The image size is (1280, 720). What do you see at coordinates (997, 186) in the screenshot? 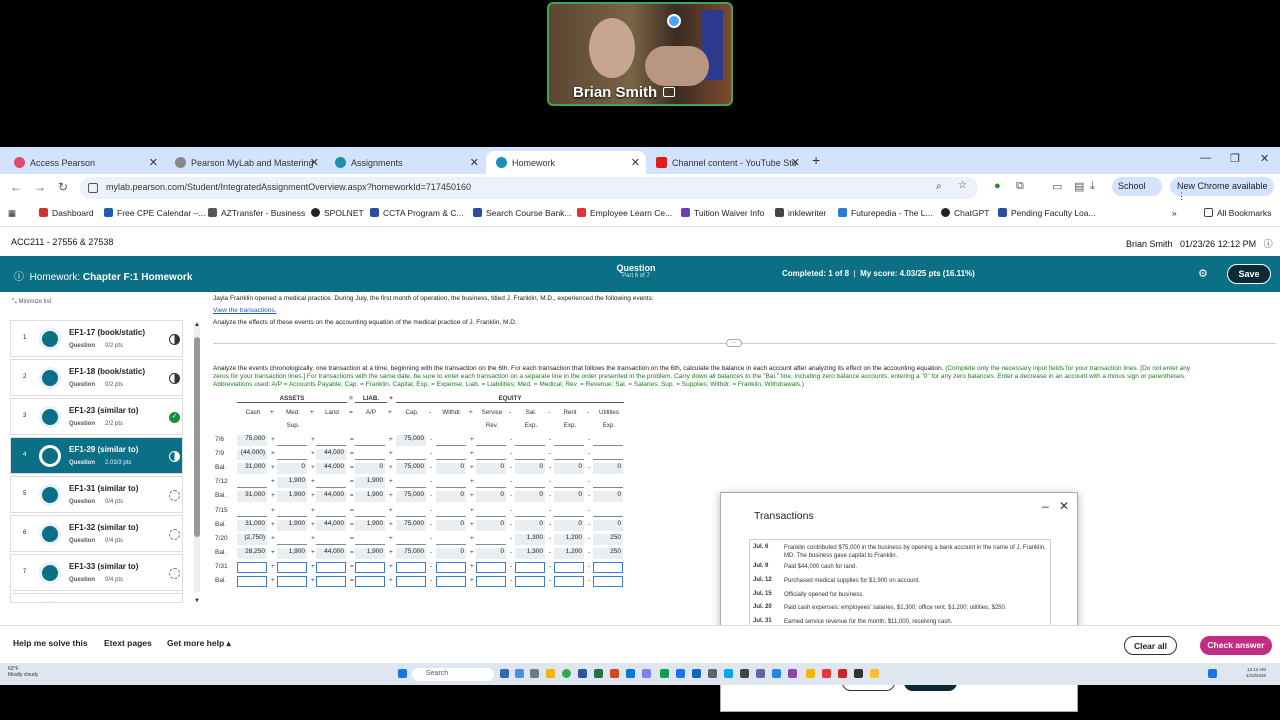
I see `extension-icon: ●` at bounding box center [997, 186].